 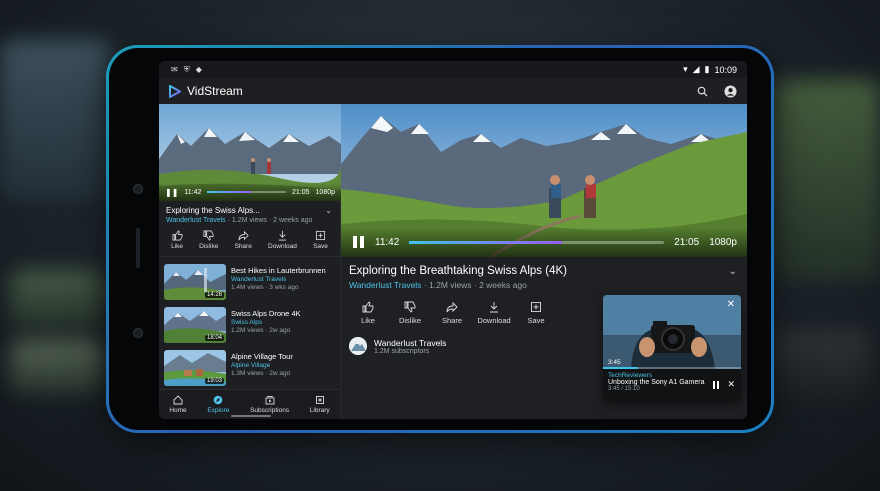 What do you see at coordinates (138, 248) in the screenshot?
I see `side-button` at bounding box center [138, 248].